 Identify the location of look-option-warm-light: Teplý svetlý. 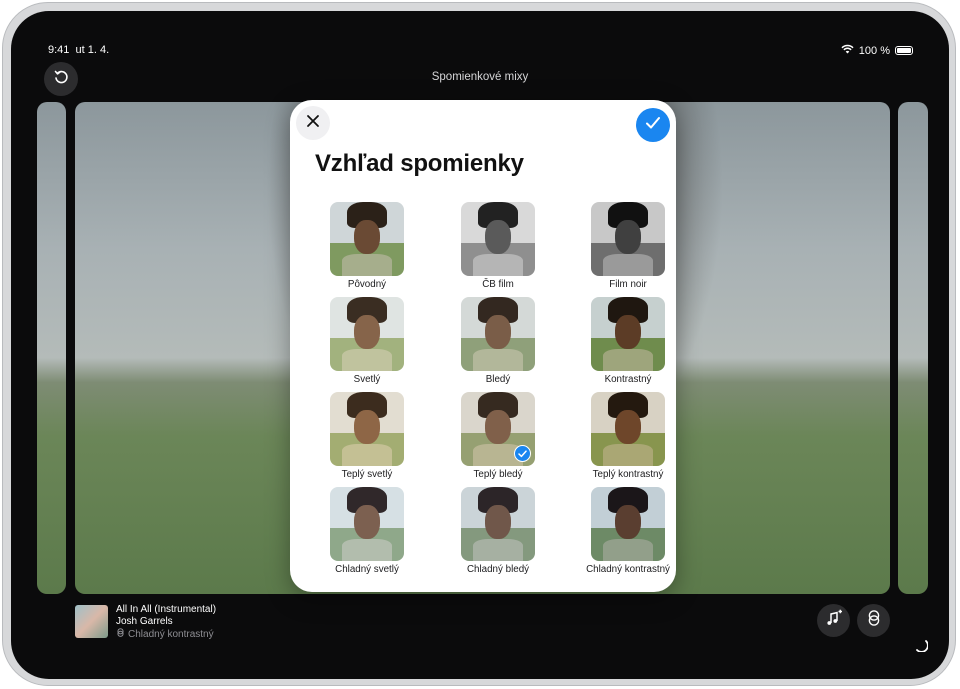
(367, 436).